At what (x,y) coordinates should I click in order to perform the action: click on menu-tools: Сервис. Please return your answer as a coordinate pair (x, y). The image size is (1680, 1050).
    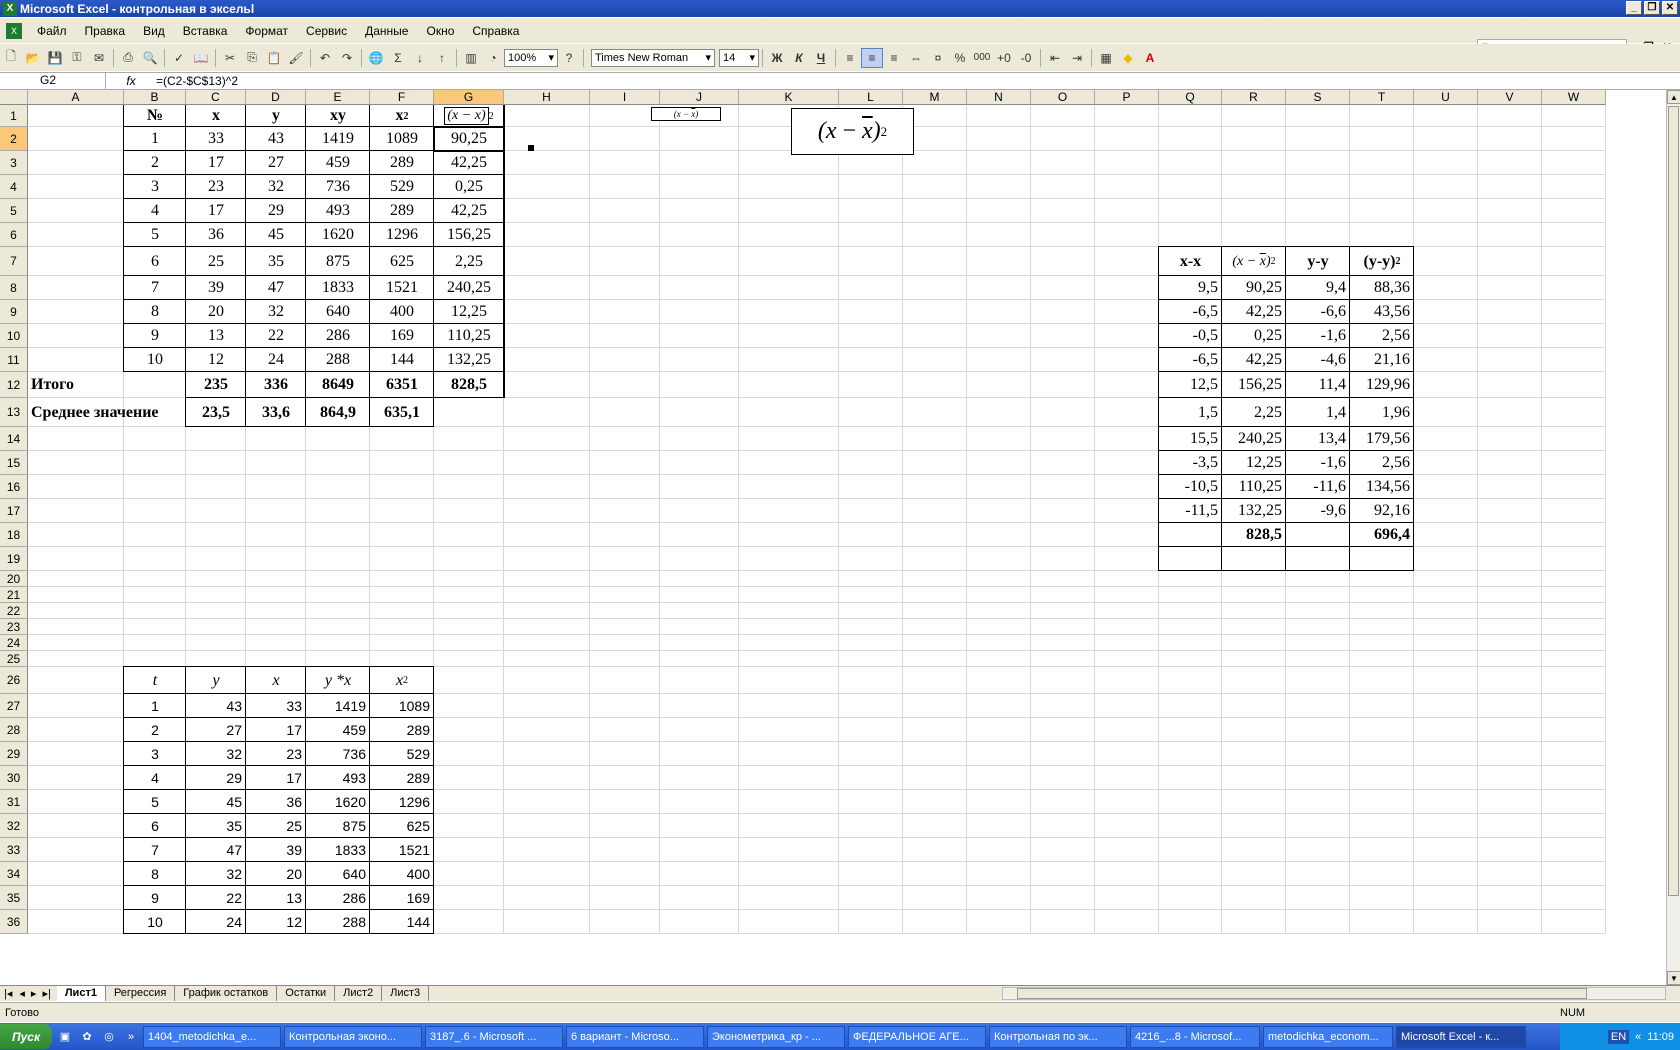
    Looking at the image, I should click on (326, 31).